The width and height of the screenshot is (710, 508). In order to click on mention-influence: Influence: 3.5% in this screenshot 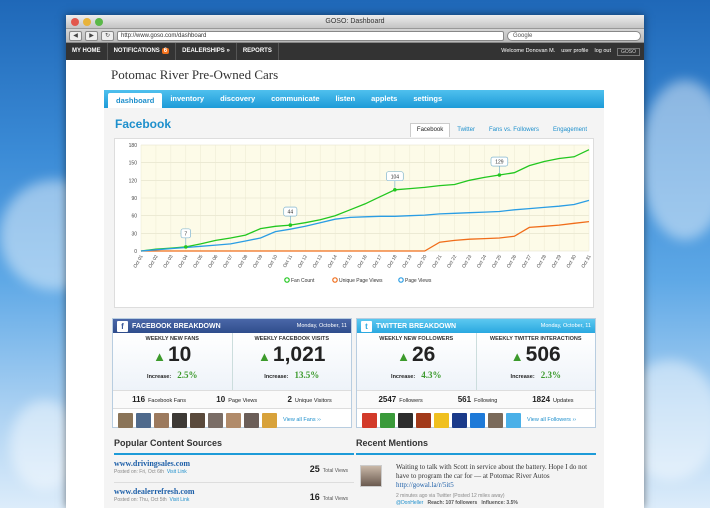, I will do `click(499, 503)`.